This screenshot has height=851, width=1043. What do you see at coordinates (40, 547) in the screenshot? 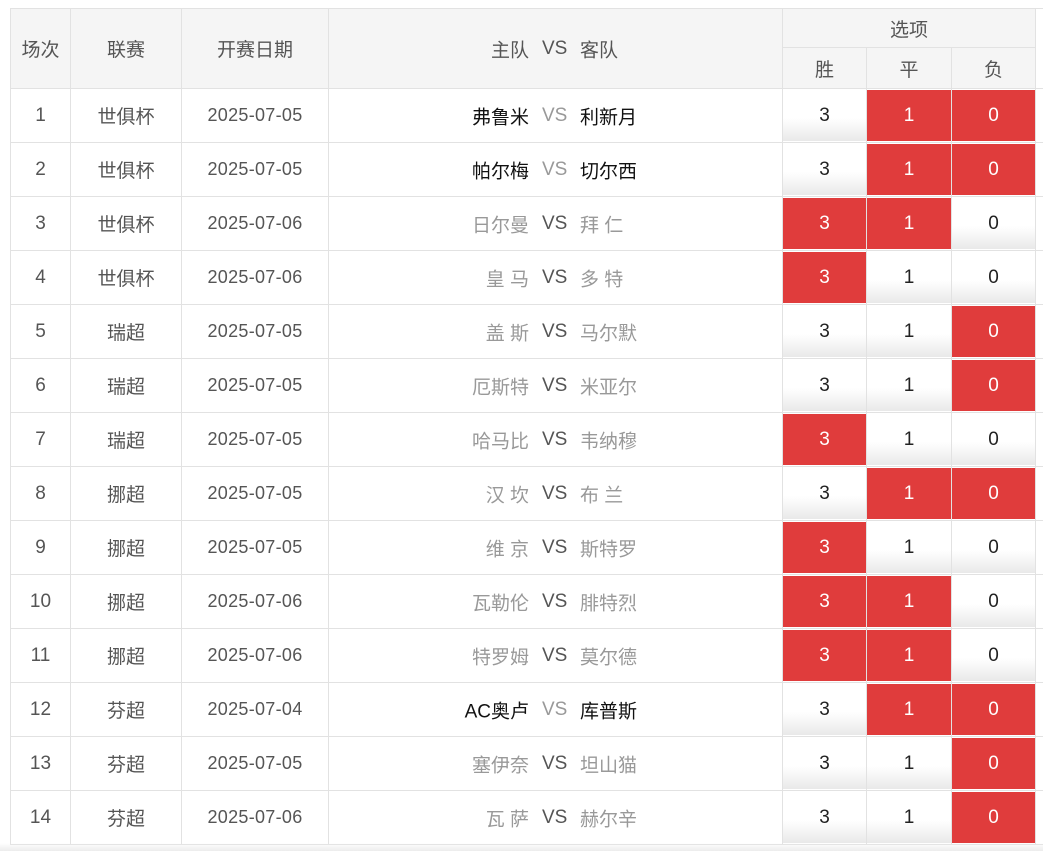
I see `row-index: 9` at bounding box center [40, 547].